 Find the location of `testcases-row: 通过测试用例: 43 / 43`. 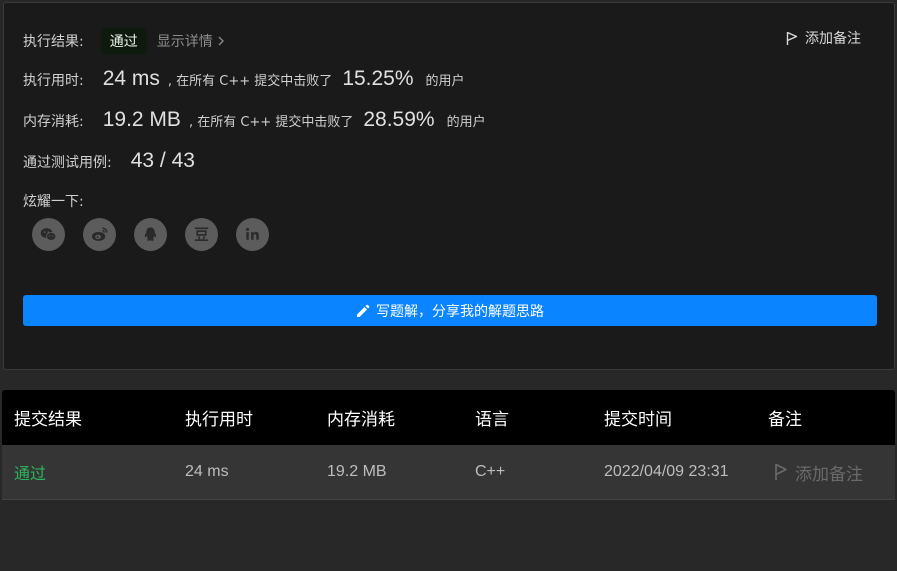

testcases-row: 通过测试用例: 43 / 43 is located at coordinates (109, 161).